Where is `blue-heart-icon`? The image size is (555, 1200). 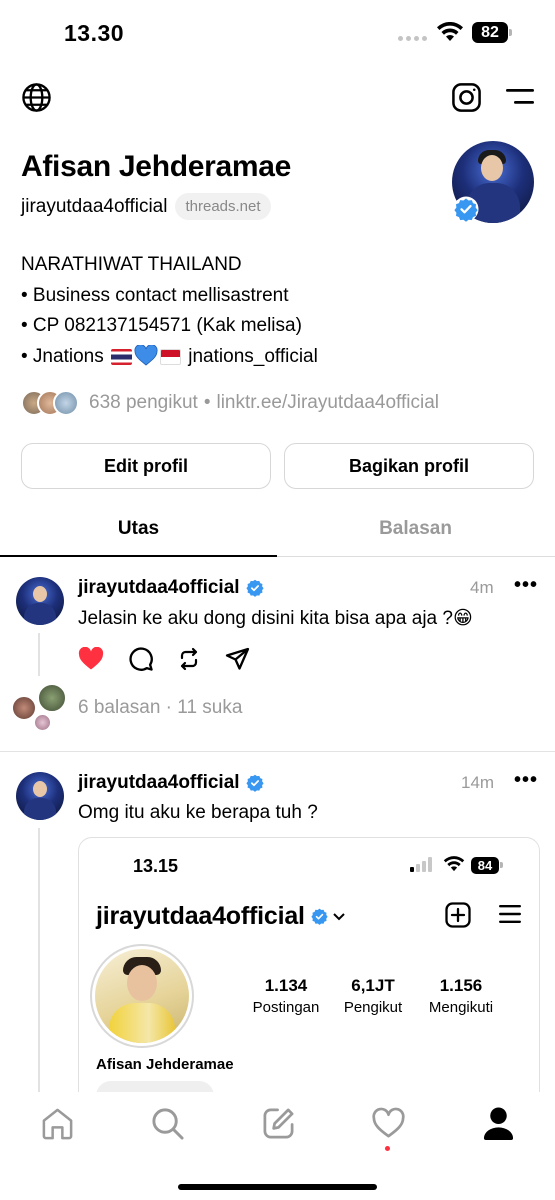 blue-heart-icon is located at coordinates (146, 354).